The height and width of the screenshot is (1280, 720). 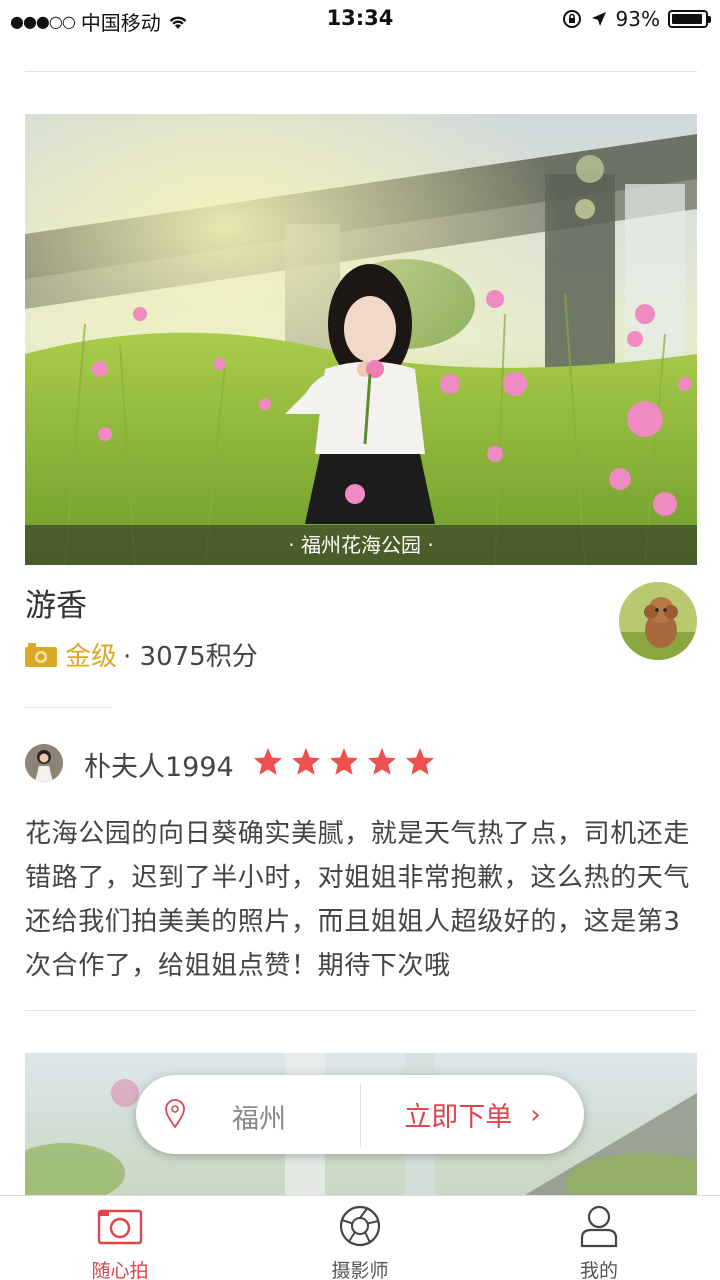 What do you see at coordinates (120, 1227) in the screenshot?
I see `camera-icon` at bounding box center [120, 1227].